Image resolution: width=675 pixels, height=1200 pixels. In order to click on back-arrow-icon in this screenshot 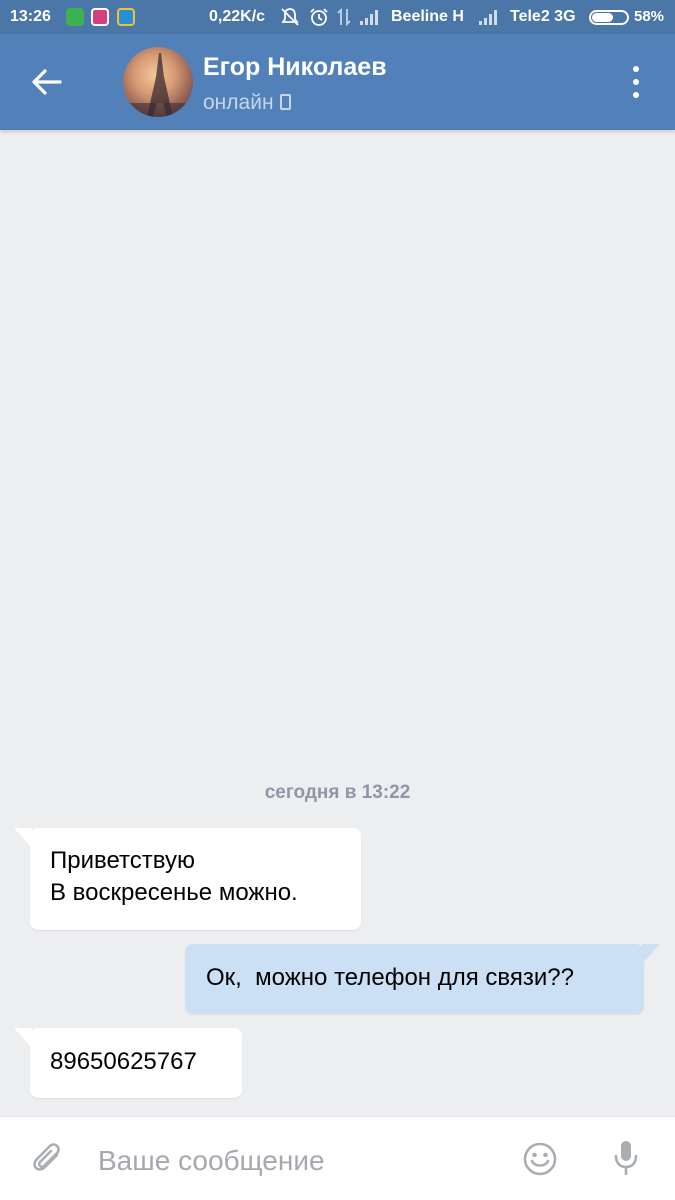, I will do `click(47, 82)`.